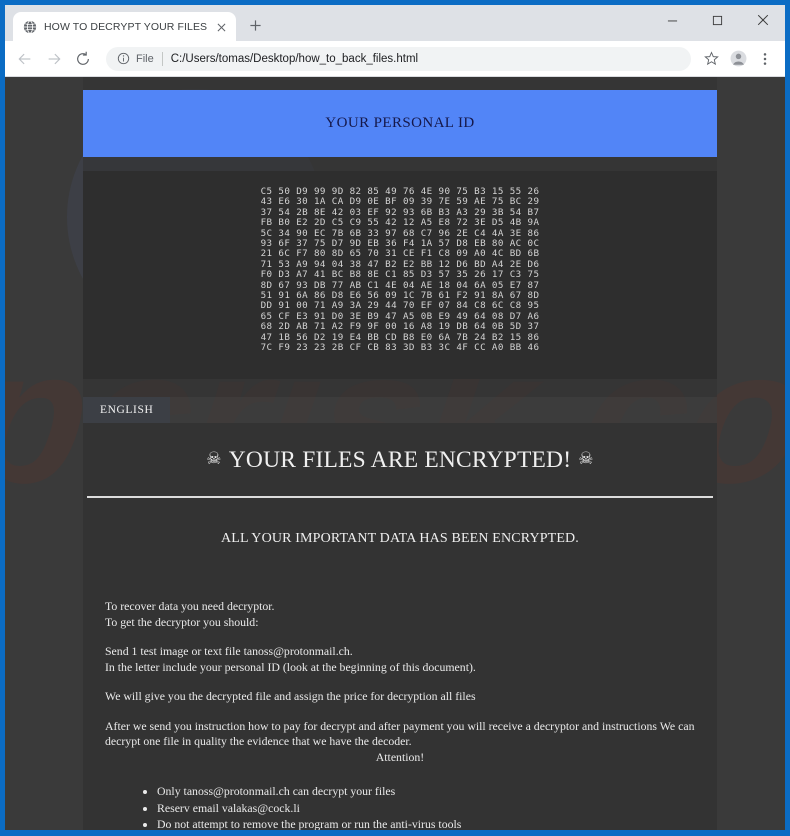  I want to click on window-controls, so click(717, 20).